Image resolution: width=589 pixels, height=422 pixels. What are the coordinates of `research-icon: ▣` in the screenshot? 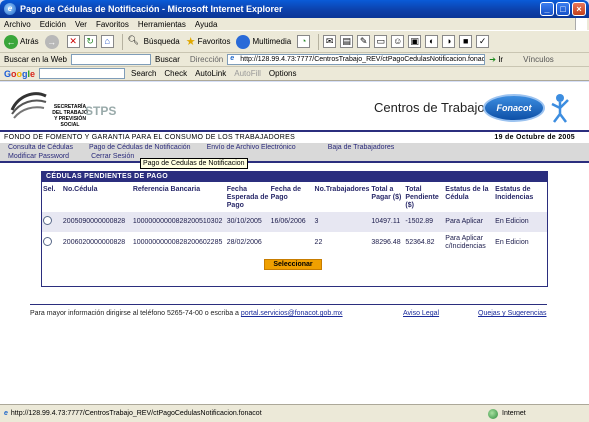 It's located at (415, 41).